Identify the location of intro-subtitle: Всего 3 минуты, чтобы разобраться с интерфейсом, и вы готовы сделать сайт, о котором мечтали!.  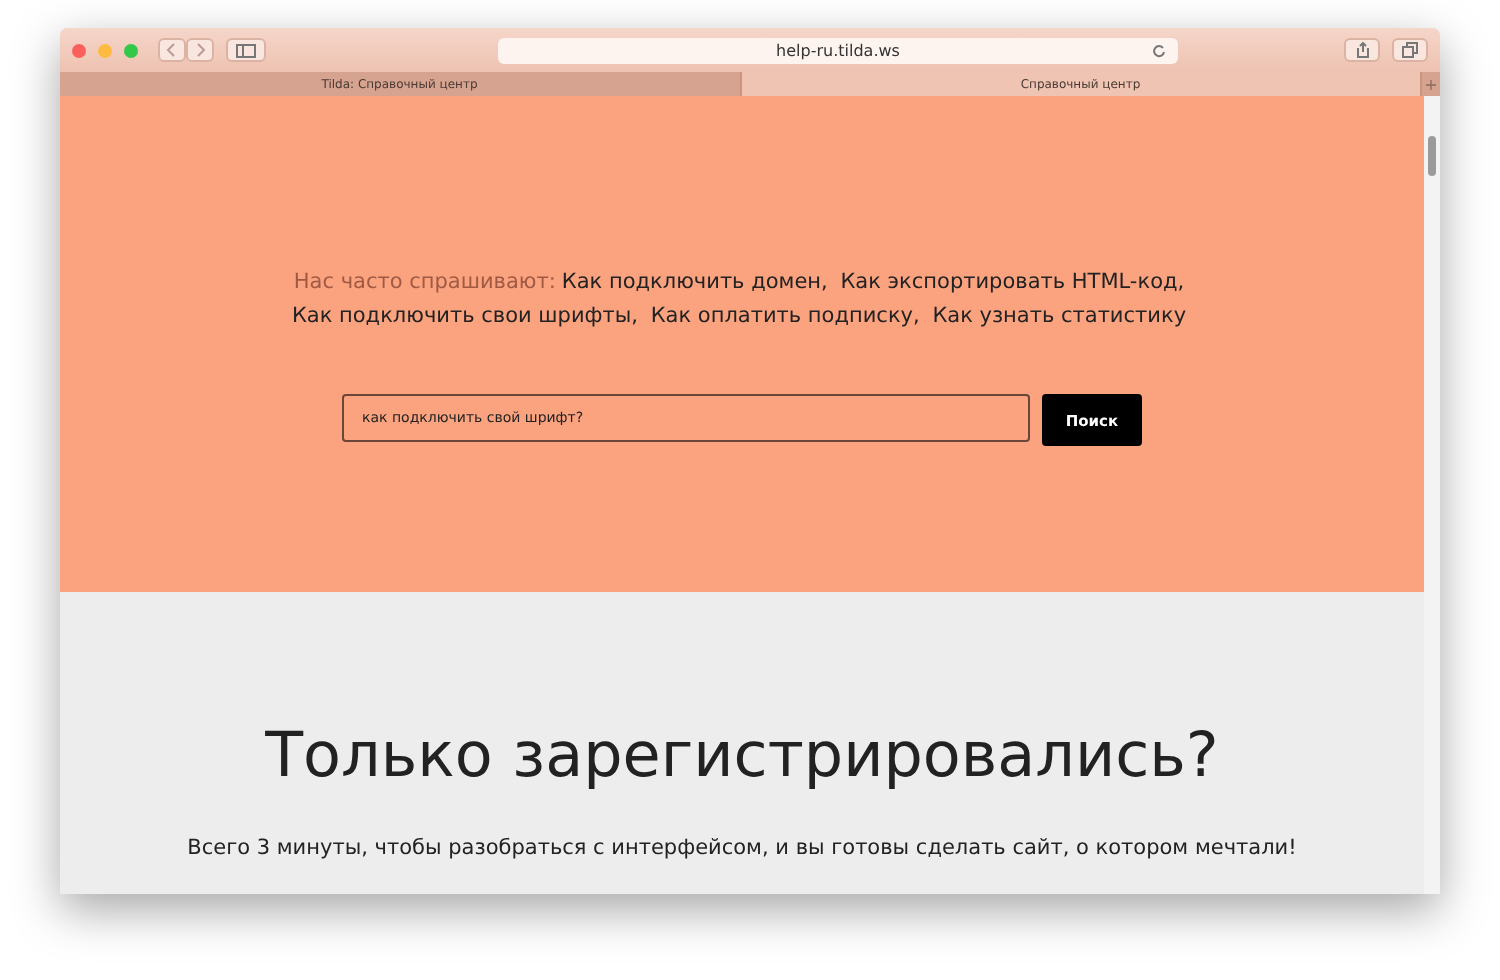
(742, 848).